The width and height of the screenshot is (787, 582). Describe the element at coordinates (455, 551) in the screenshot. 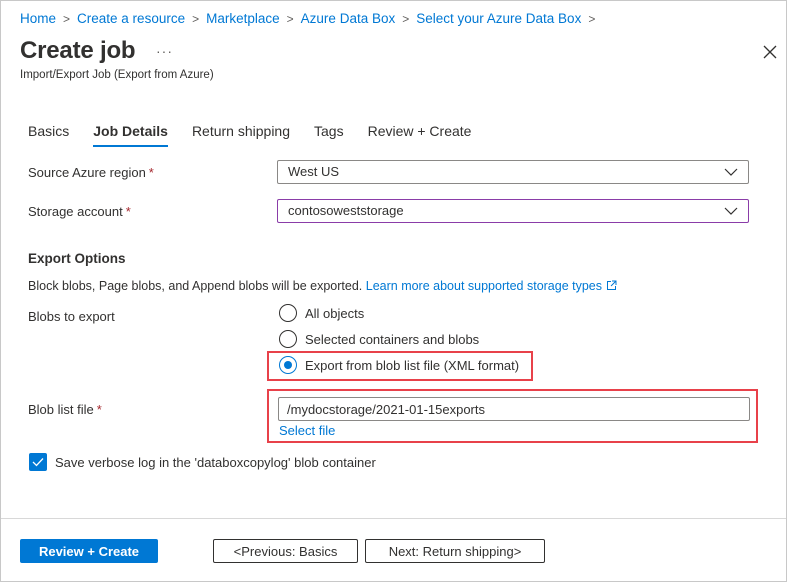

I see `next-button: Next: Return shipping>` at that location.